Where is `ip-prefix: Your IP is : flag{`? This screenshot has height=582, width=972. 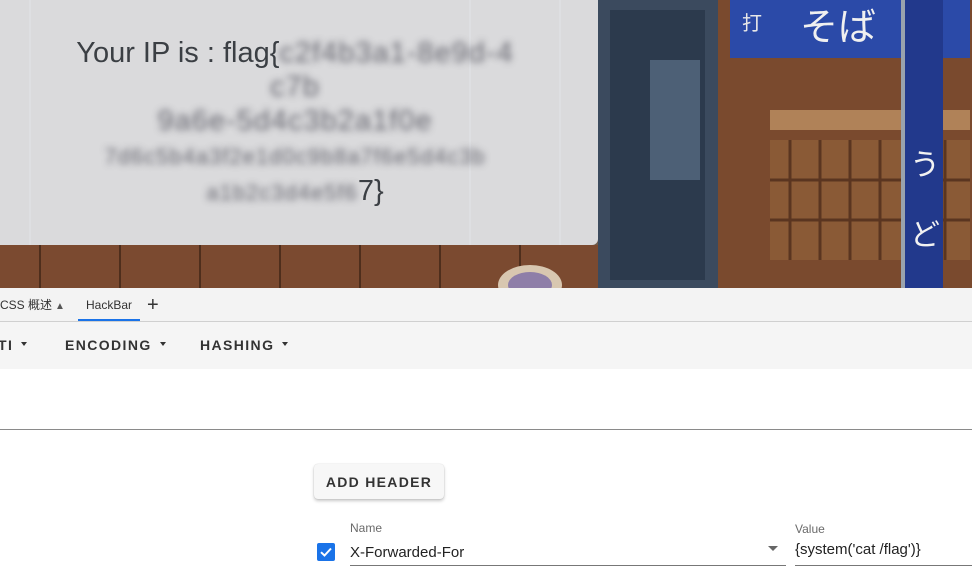 ip-prefix: Your IP is : flag{ is located at coordinates (178, 53).